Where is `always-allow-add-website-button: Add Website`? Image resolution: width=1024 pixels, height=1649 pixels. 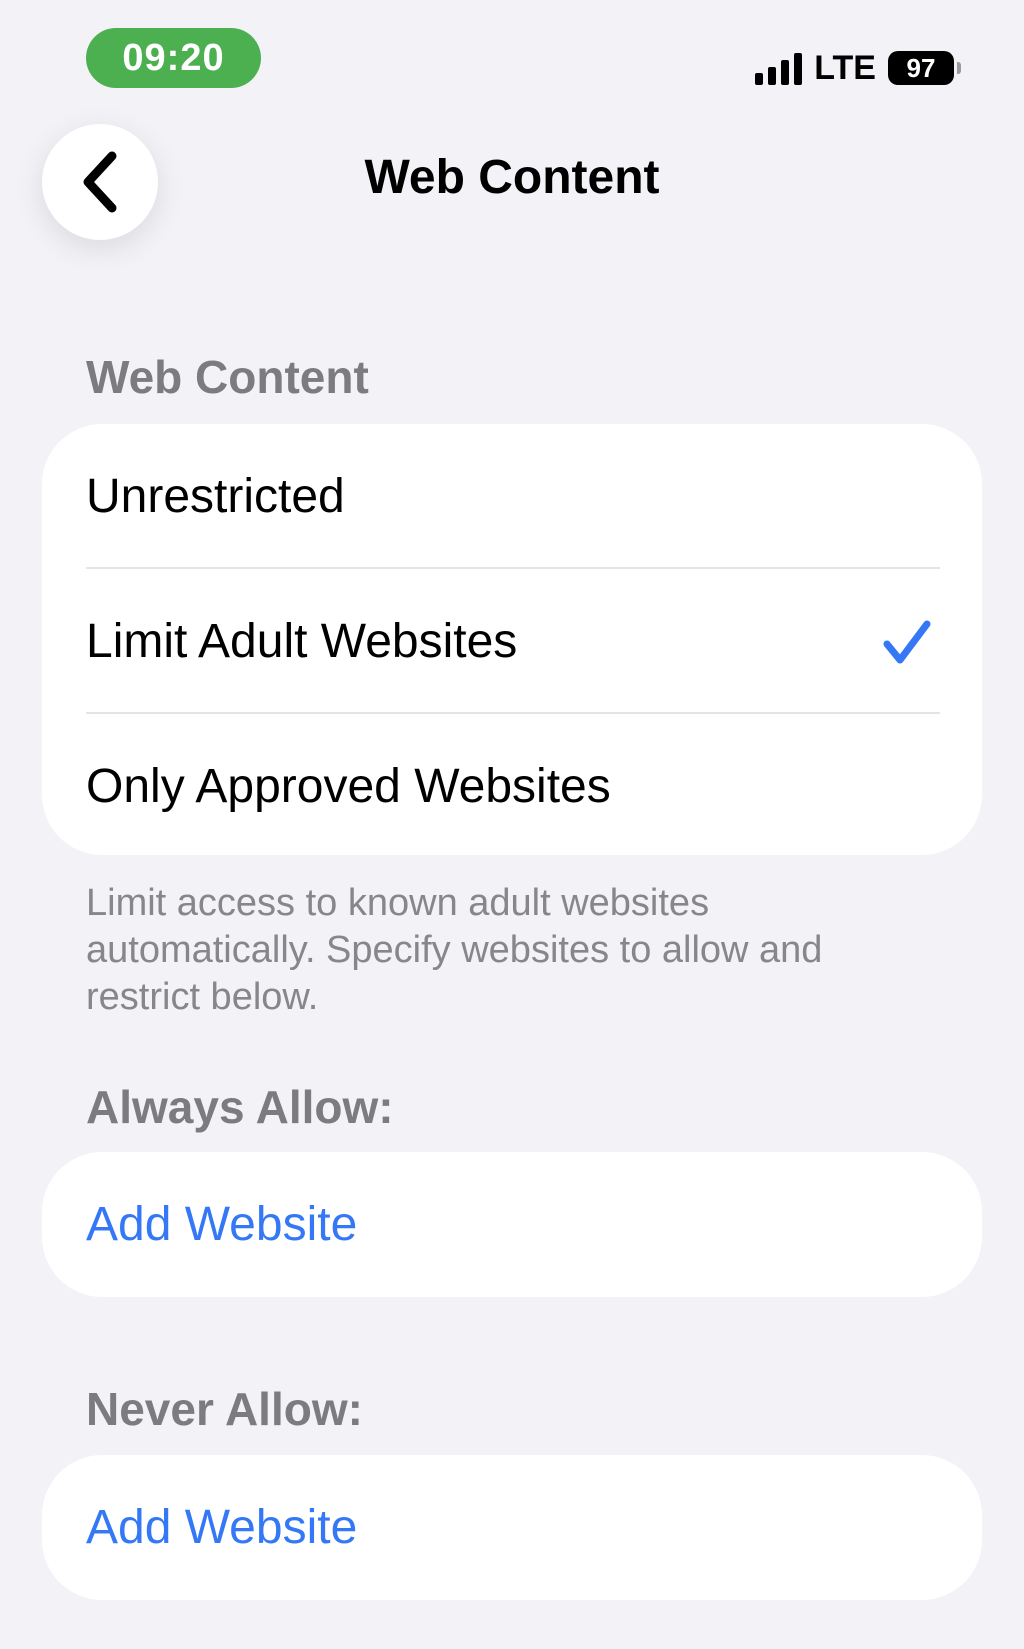 always-allow-add-website-button: Add Website is located at coordinates (512, 1224).